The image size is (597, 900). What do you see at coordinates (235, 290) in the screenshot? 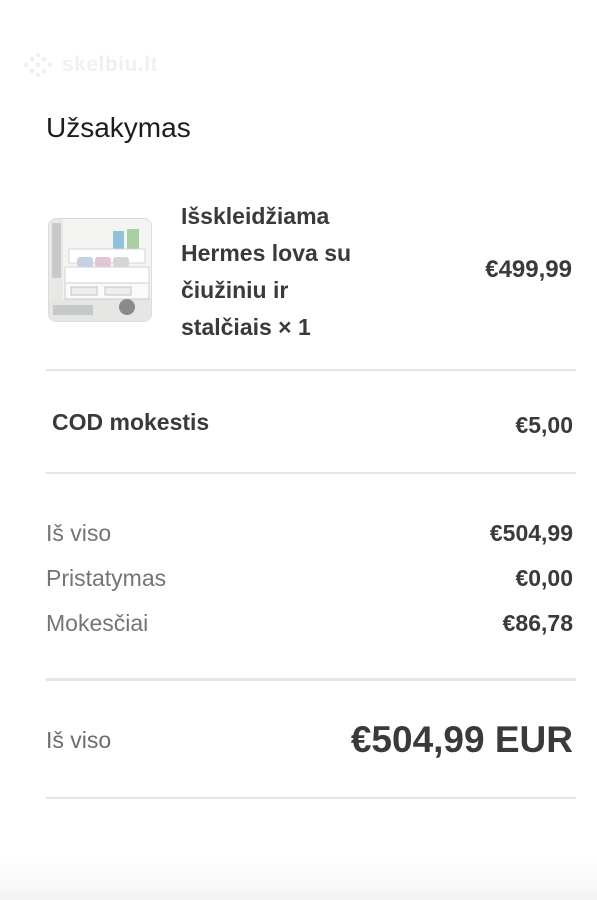
I see `item-name-line: čiužiniu ir` at bounding box center [235, 290].